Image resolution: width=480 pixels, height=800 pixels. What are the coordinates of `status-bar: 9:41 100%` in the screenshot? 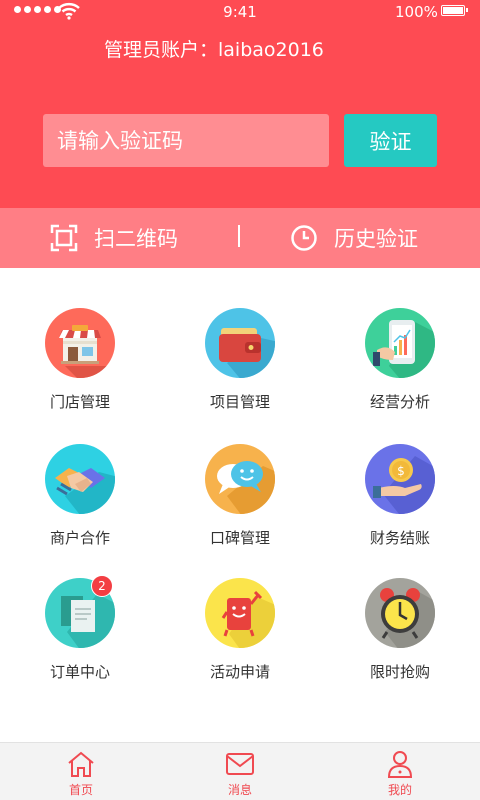 It's located at (240, 12).